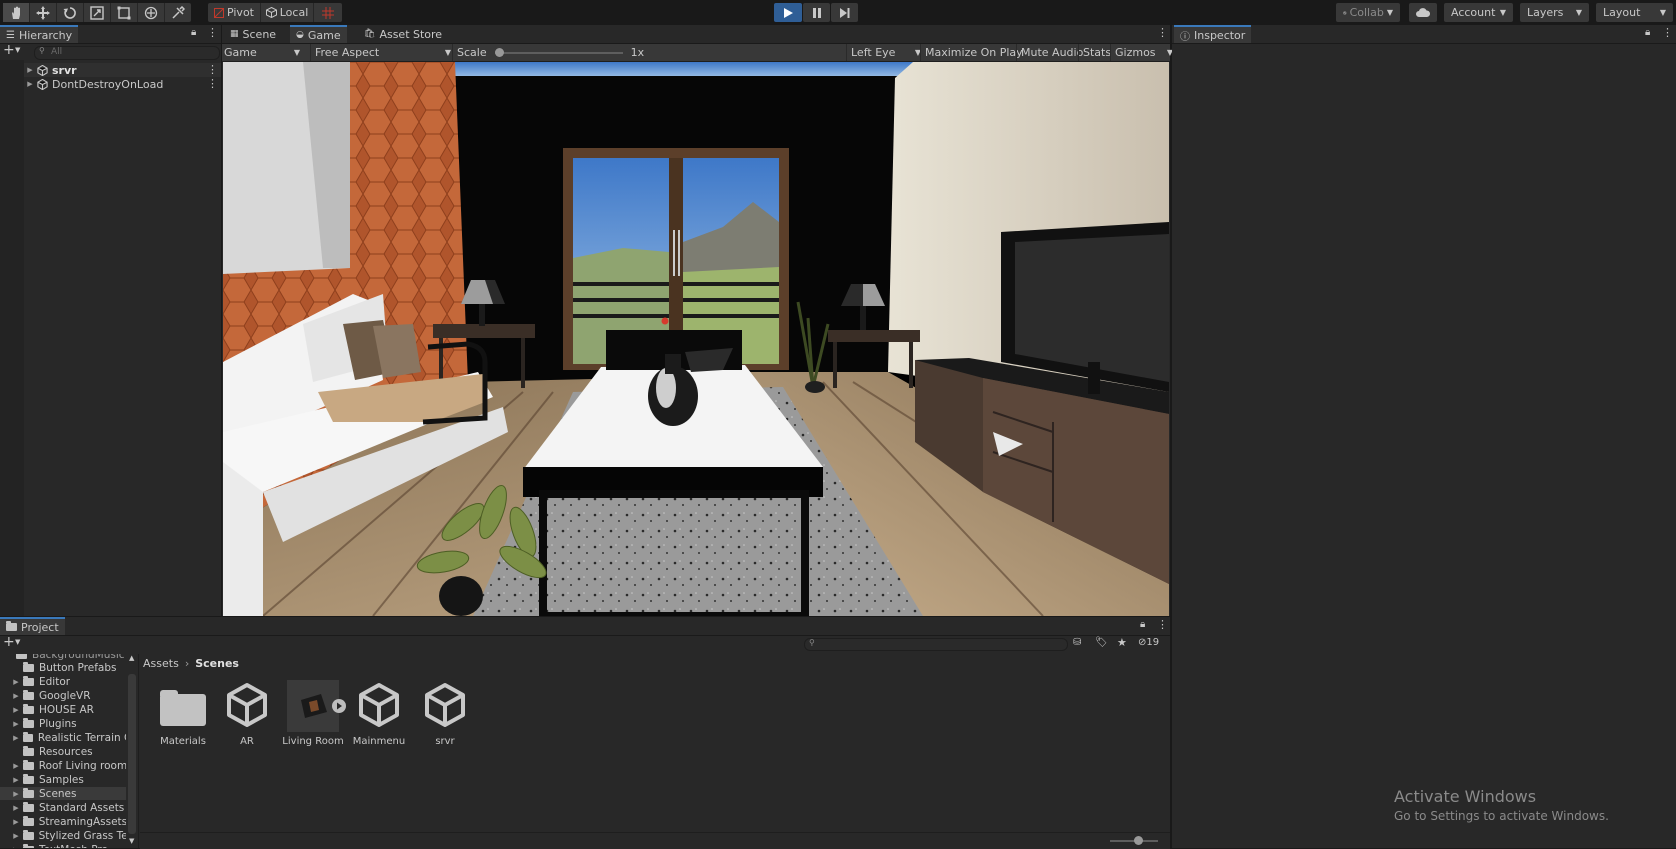  What do you see at coordinates (16, 12) in the screenshot?
I see `hand-tool-icon` at bounding box center [16, 12].